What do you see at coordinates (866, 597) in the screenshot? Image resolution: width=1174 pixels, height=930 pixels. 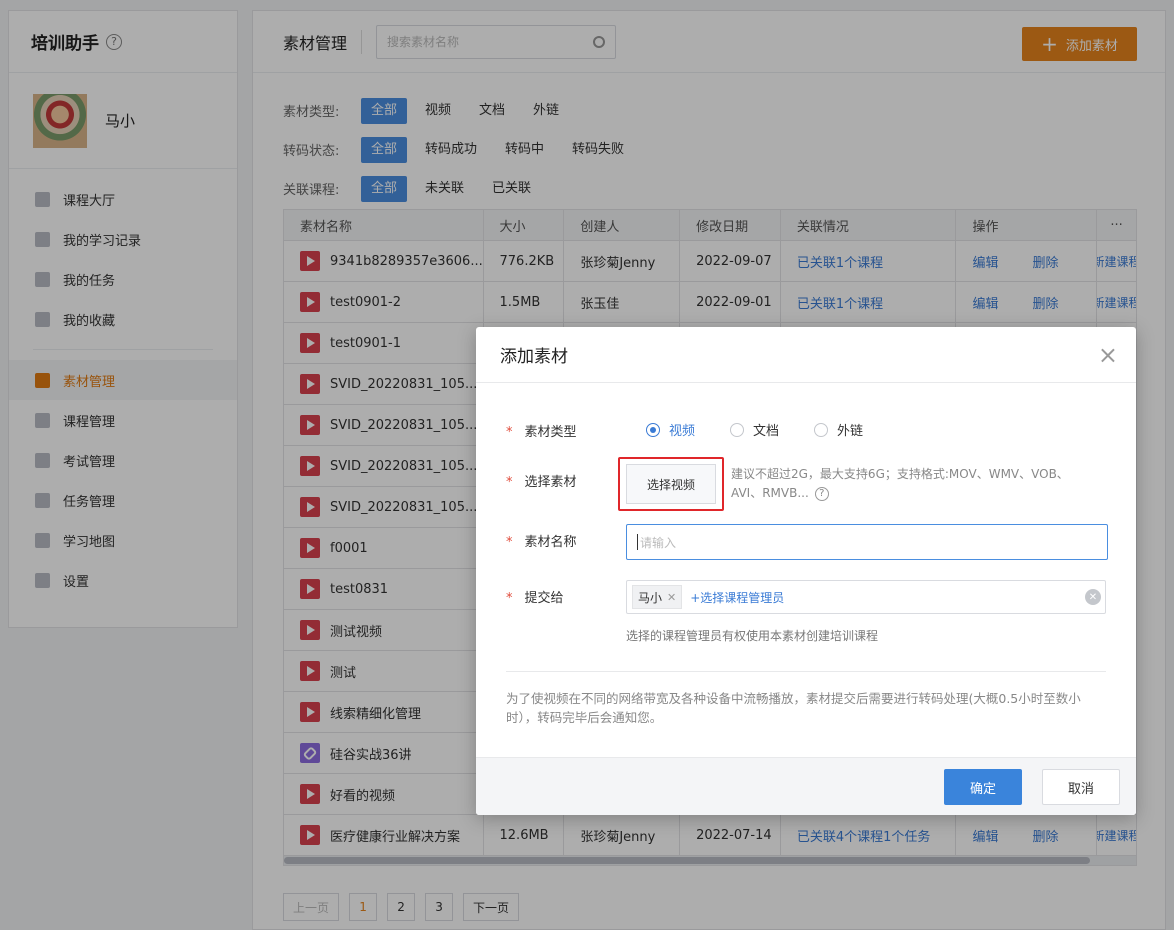 I see `submit-to-field: 马小 ✕ +选择课程管理员 ✕` at bounding box center [866, 597].